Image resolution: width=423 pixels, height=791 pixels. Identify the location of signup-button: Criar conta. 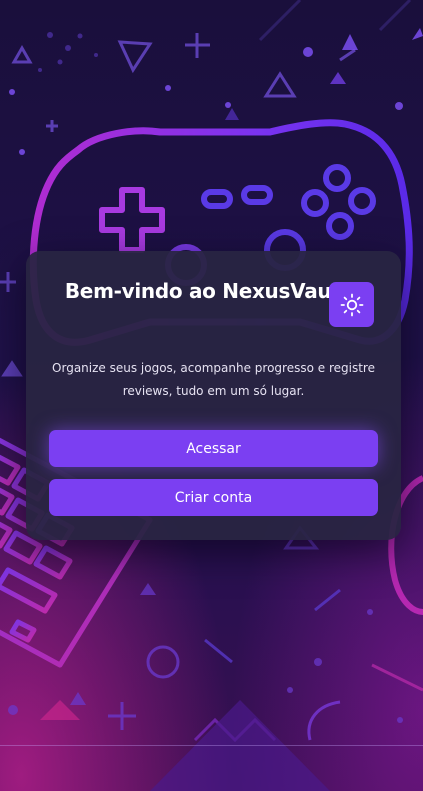
(213, 497).